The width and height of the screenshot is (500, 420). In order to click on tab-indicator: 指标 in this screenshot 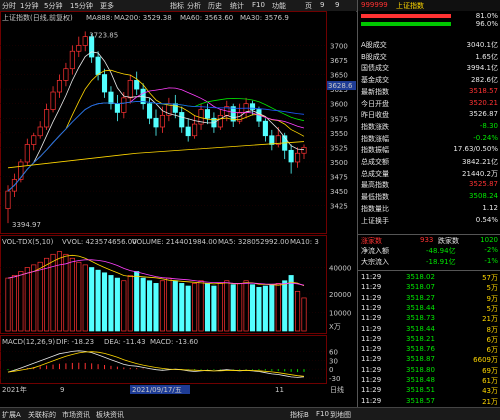, I will do `click(177, 6)`.